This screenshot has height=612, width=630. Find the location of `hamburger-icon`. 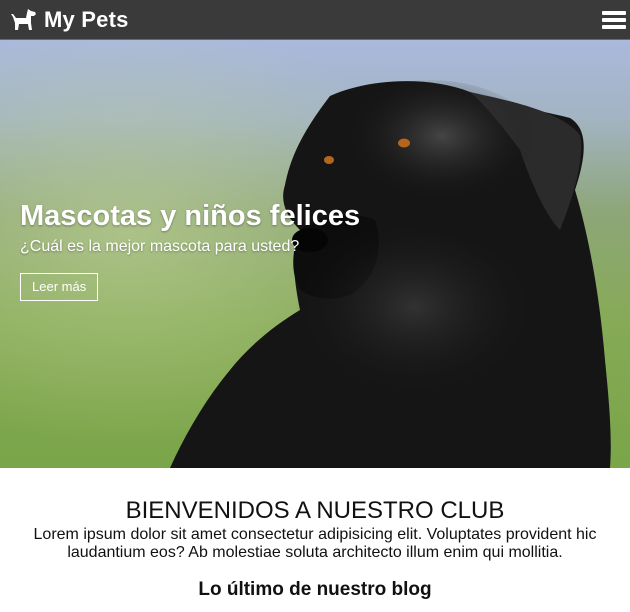

hamburger-icon is located at coordinates (614, 20).